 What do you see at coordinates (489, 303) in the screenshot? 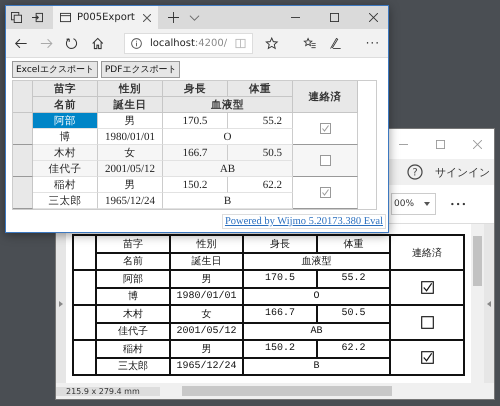
I see `triangle-left-icon` at bounding box center [489, 303].